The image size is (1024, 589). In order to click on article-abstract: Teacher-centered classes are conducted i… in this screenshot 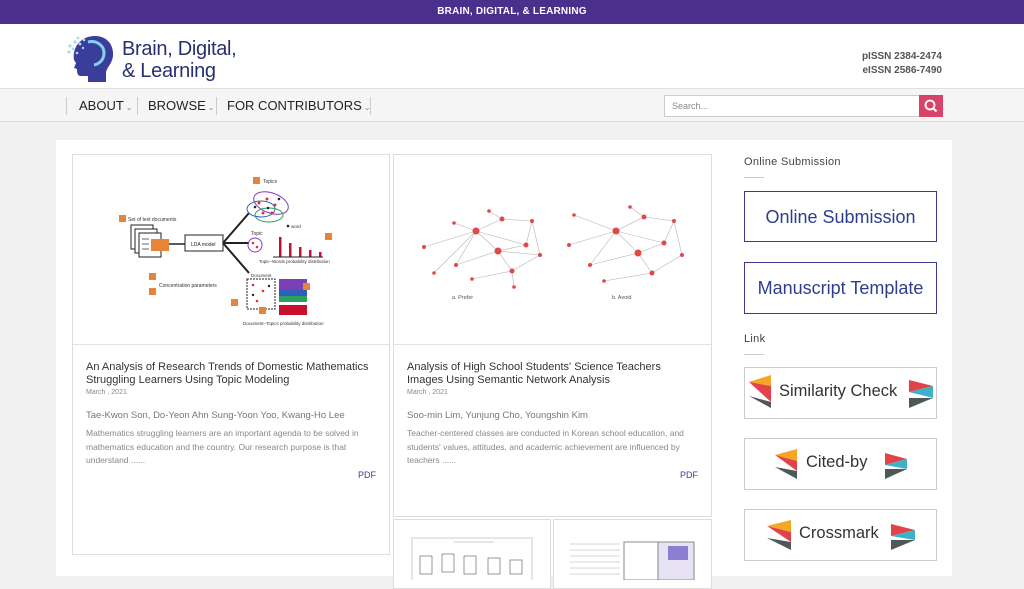, I will do `click(545, 446)`.